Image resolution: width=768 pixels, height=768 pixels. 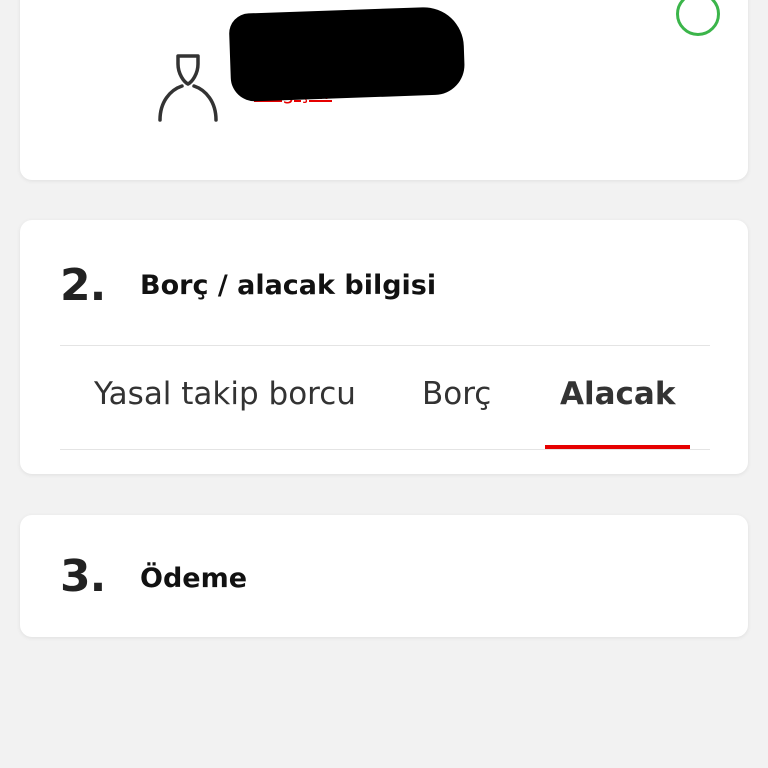 I want to click on section-title: Ödeme, so click(x=194, y=578).